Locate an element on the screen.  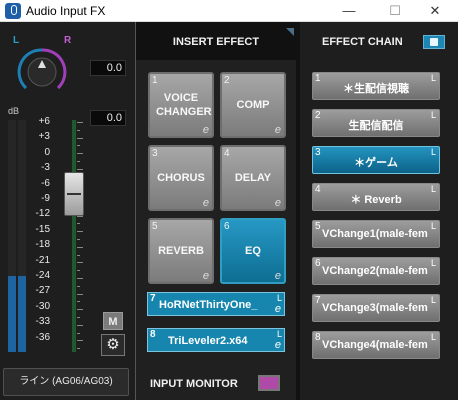
preset-label: VChange3(male-fem is located at coordinates (375, 308).